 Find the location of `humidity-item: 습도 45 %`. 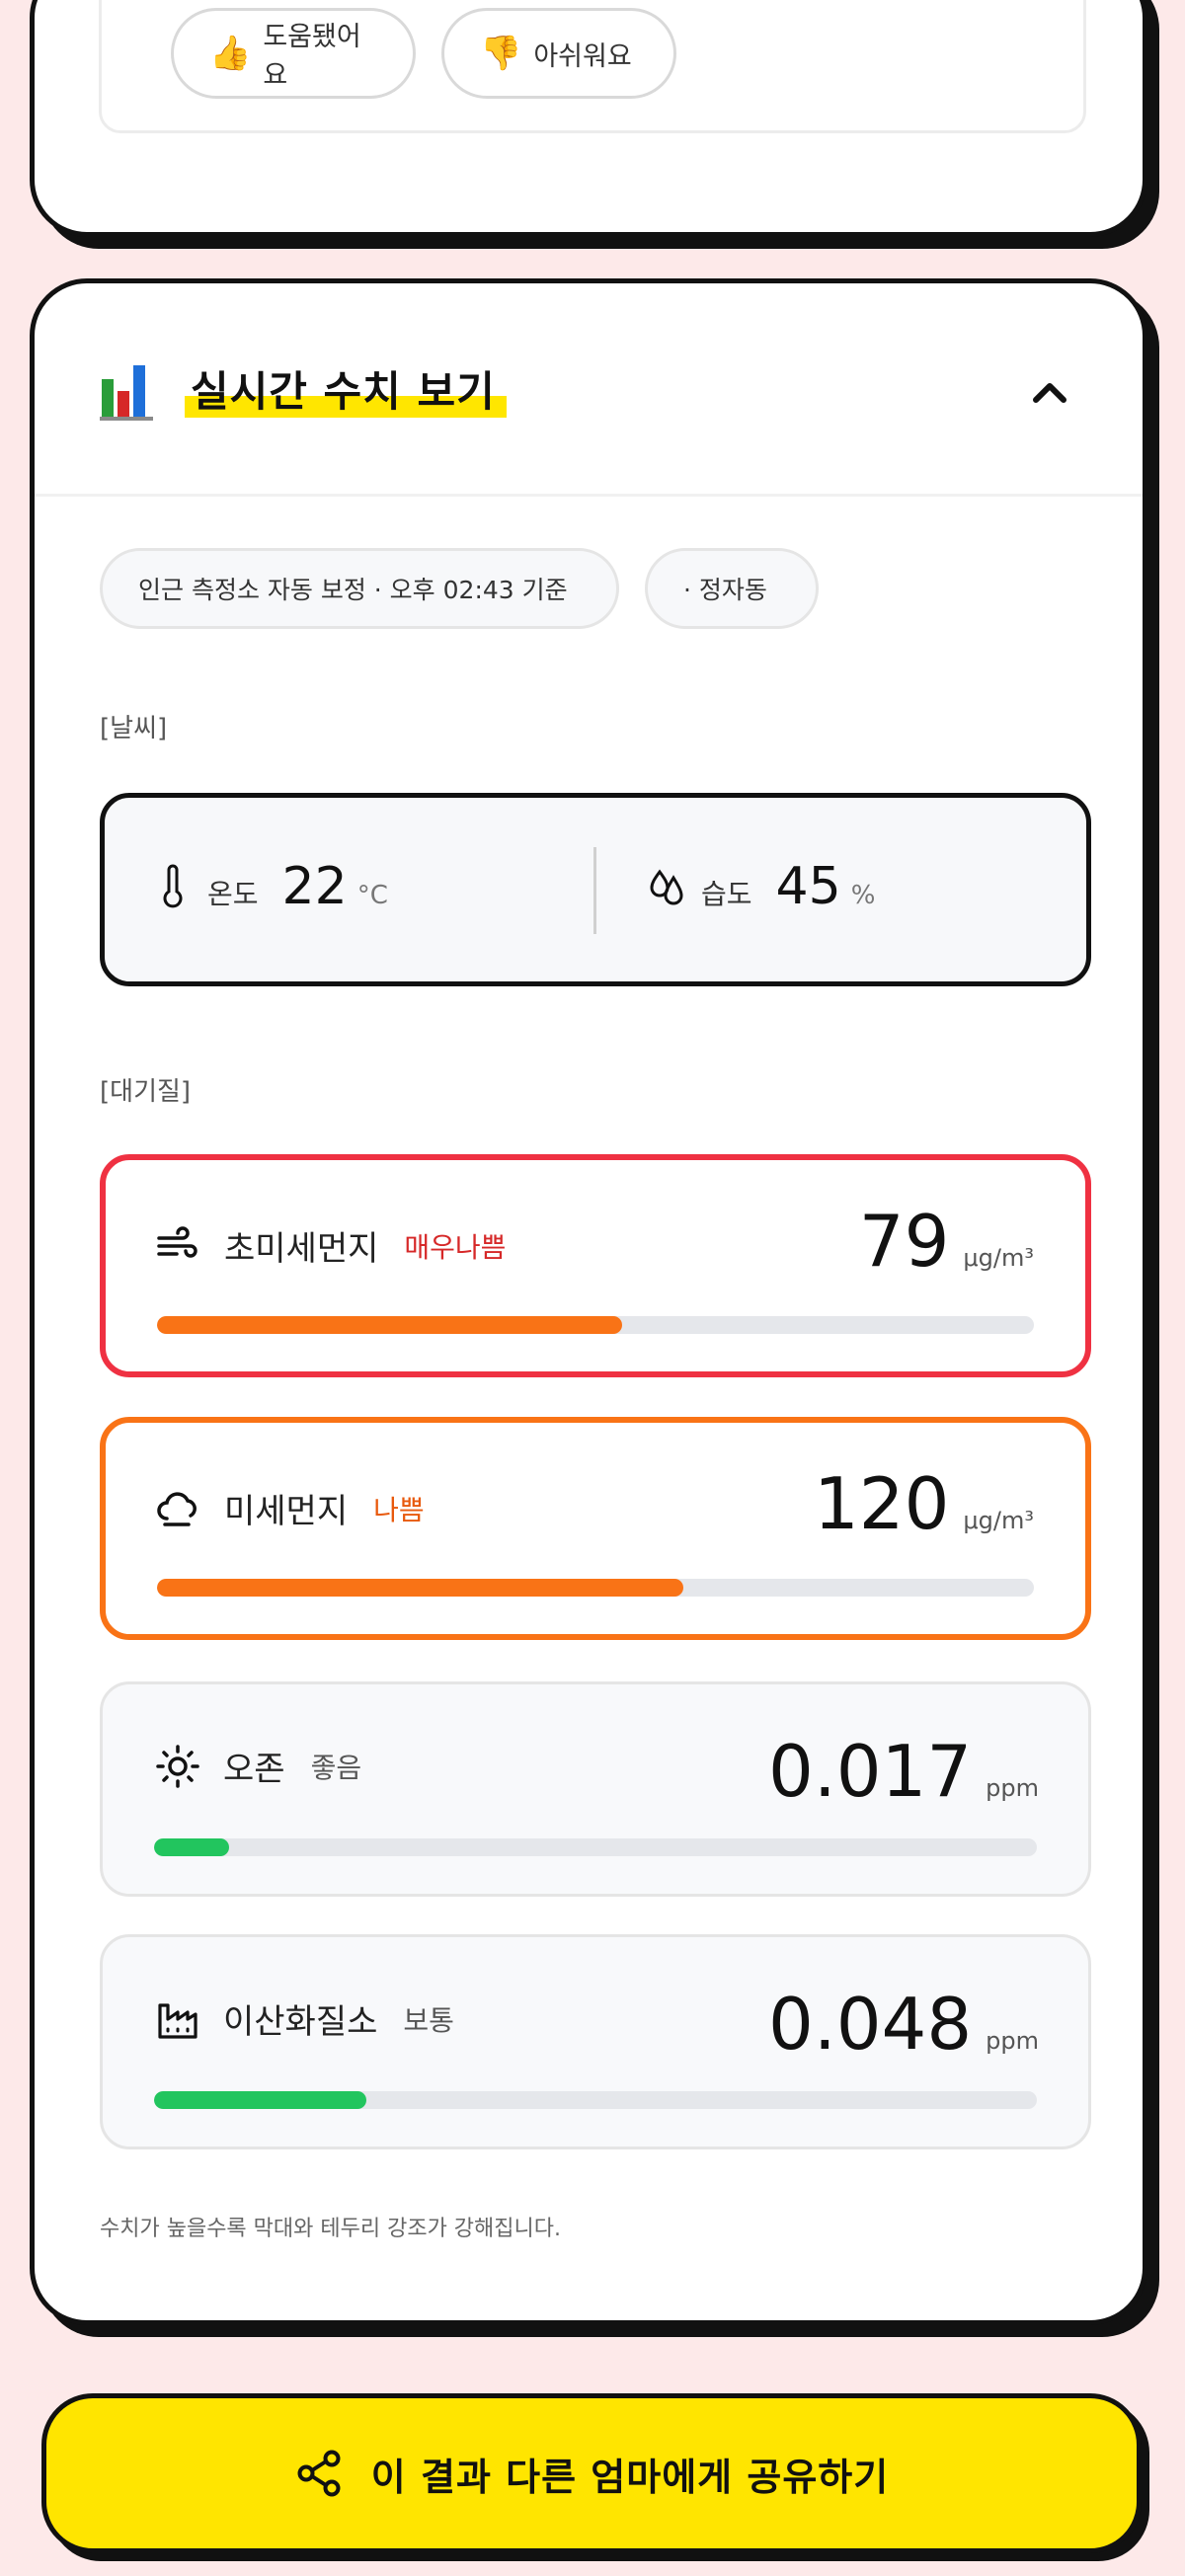

humidity-item: 습도 45 % is located at coordinates (762, 886).